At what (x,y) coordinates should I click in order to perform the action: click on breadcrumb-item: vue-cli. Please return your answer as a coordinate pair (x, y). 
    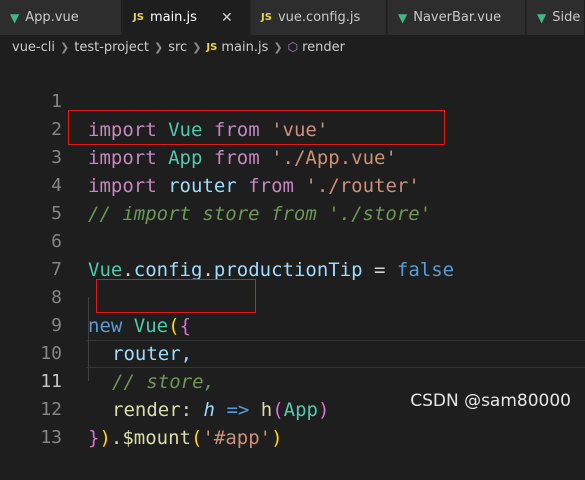
    Looking at the image, I should click on (33, 47).